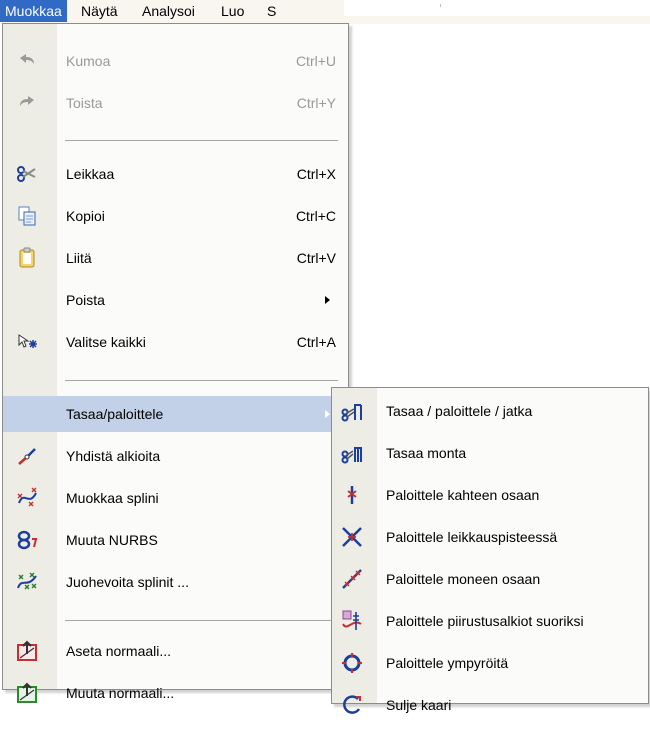 This screenshot has height=731, width=650. What do you see at coordinates (113, 456) in the screenshot?
I see `menu-item-label: Yhdistä alkioita` at bounding box center [113, 456].